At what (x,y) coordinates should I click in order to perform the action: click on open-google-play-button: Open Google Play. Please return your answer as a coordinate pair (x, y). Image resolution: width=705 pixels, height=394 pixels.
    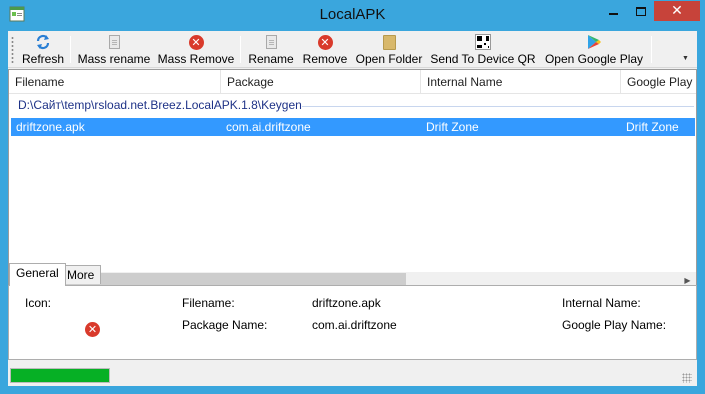
    Looking at the image, I should click on (594, 49).